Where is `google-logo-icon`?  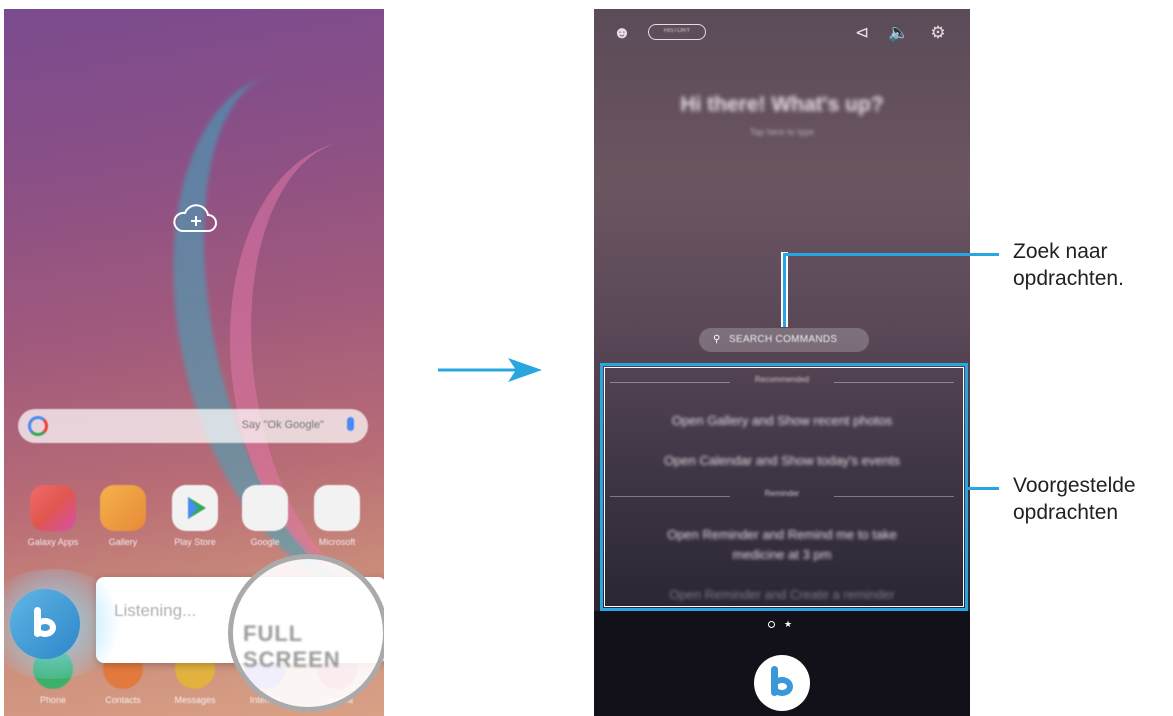 google-logo-icon is located at coordinates (38, 426).